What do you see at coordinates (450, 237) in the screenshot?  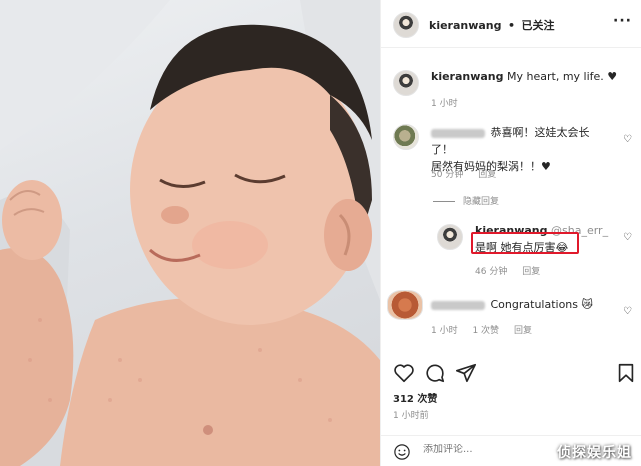 I see `reply-avatar` at bounding box center [450, 237].